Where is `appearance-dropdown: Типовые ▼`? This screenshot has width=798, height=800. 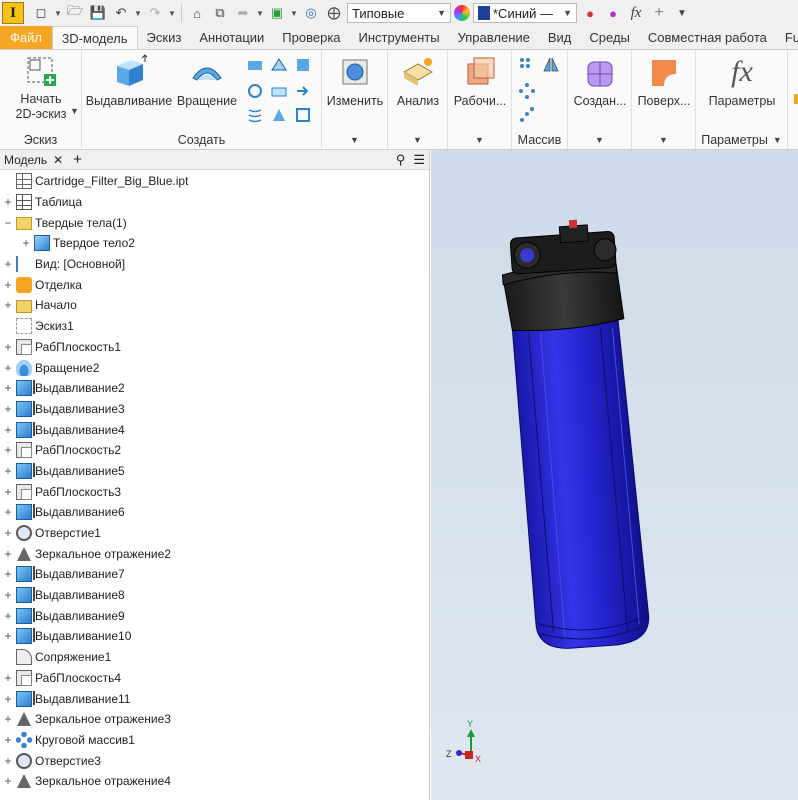 appearance-dropdown: Типовые ▼ is located at coordinates (399, 13).